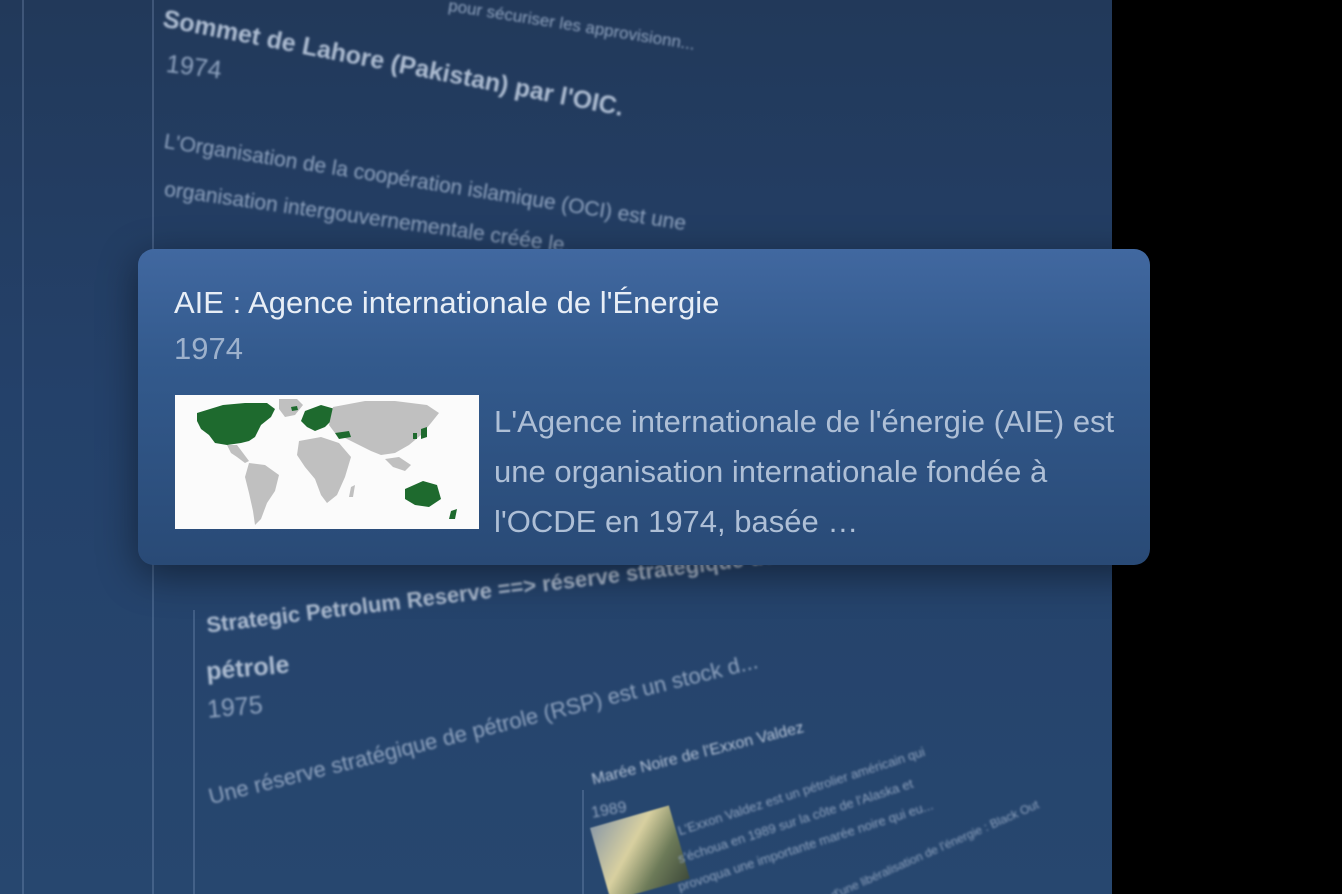  What do you see at coordinates (291, 408) in the screenshot?
I see `map-greenland` at bounding box center [291, 408].